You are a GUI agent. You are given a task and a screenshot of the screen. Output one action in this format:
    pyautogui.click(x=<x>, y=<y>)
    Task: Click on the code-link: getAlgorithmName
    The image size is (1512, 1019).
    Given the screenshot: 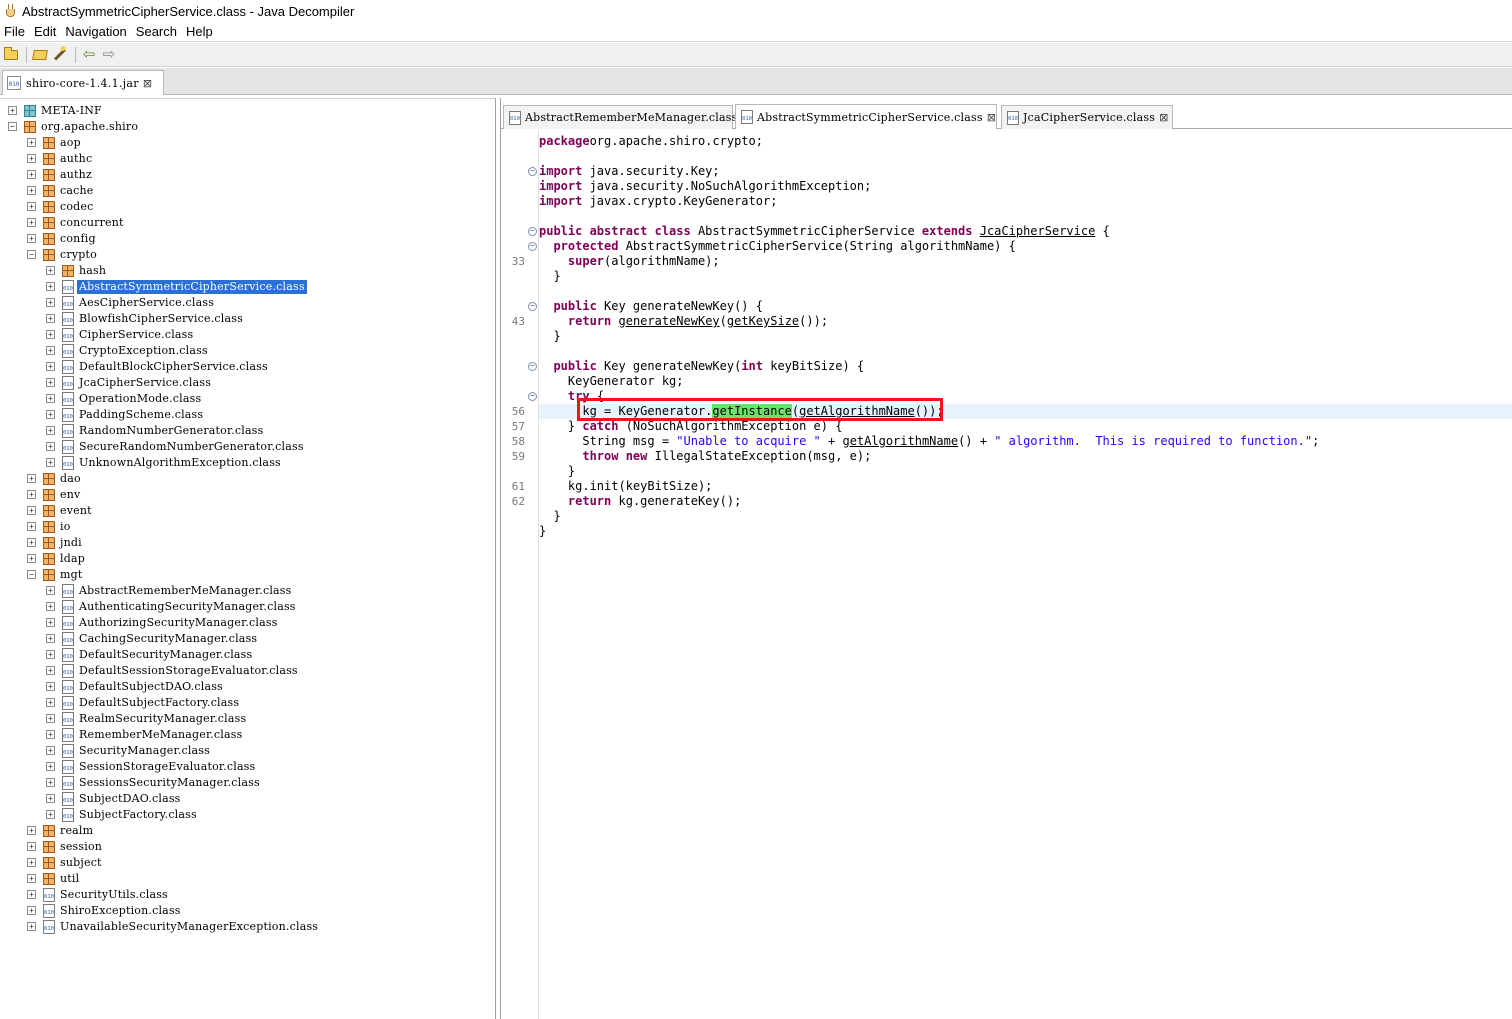 What is the action you would take?
    pyautogui.click(x=900, y=441)
    